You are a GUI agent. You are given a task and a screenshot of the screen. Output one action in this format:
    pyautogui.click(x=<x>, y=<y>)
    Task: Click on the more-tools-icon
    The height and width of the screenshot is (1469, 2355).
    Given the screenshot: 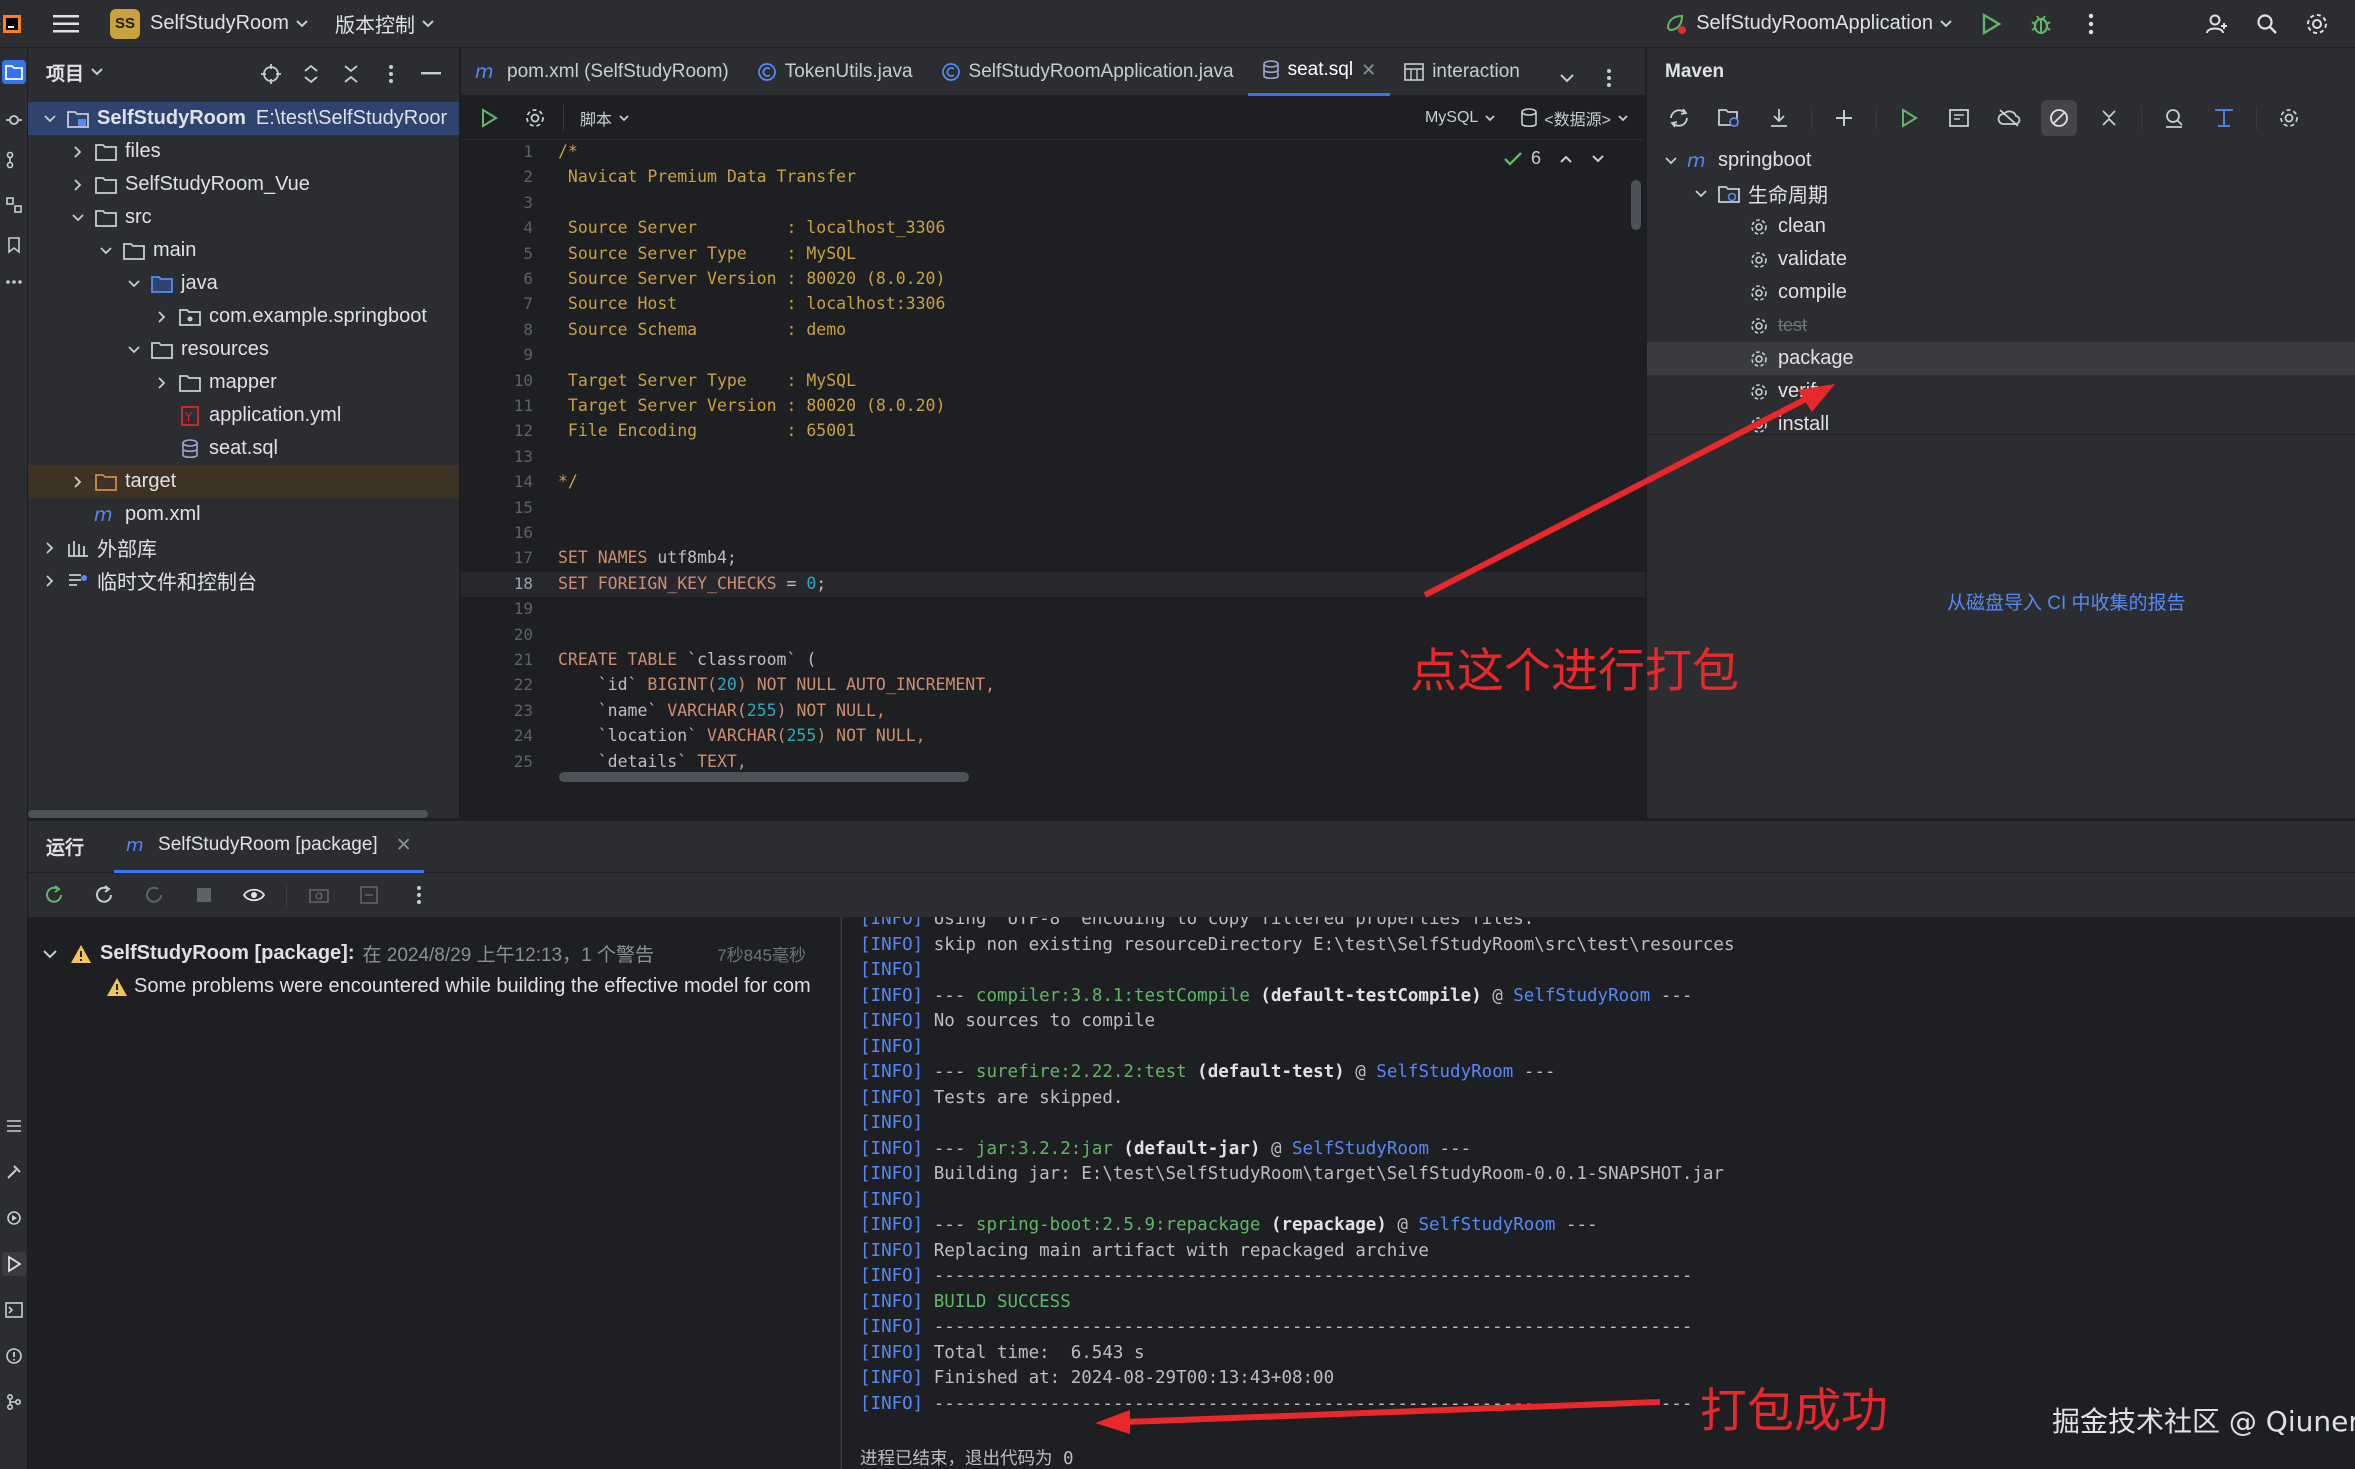 What is the action you would take?
    pyautogui.click(x=14, y=282)
    